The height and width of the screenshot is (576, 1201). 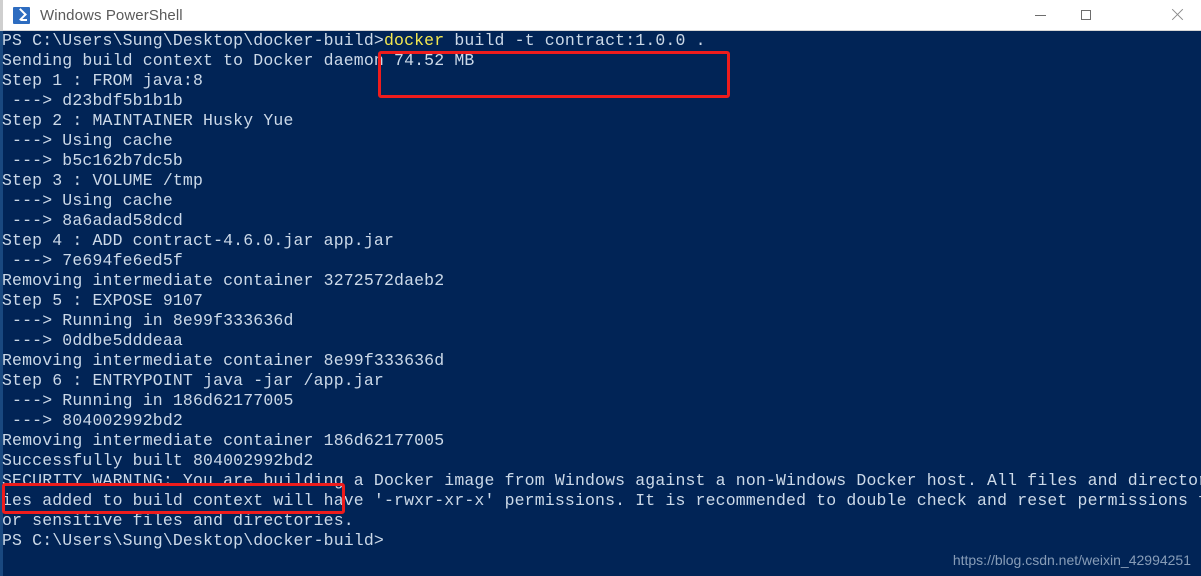 I want to click on console-line: Step 4 : ADD contract-4.6.0.jar app.jar, so click(x=198, y=240).